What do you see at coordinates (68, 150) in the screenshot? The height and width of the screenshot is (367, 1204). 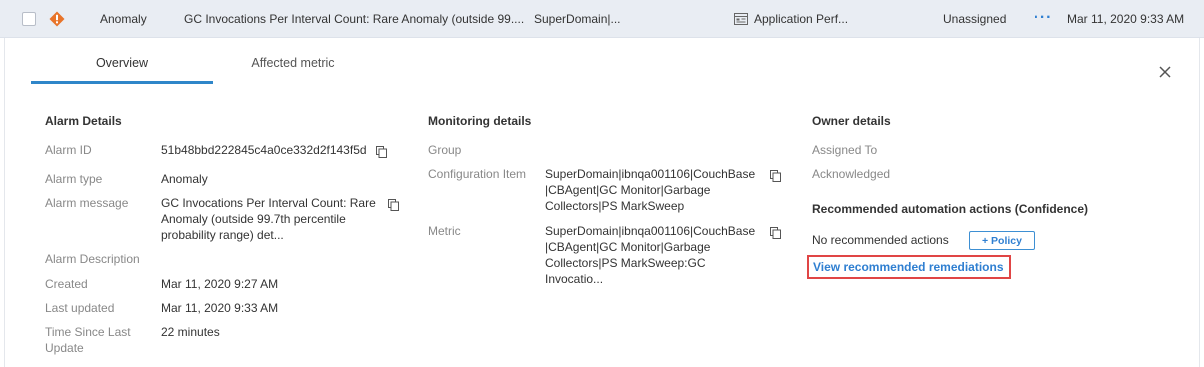 I see `alarm-id-label: Alarm ID` at bounding box center [68, 150].